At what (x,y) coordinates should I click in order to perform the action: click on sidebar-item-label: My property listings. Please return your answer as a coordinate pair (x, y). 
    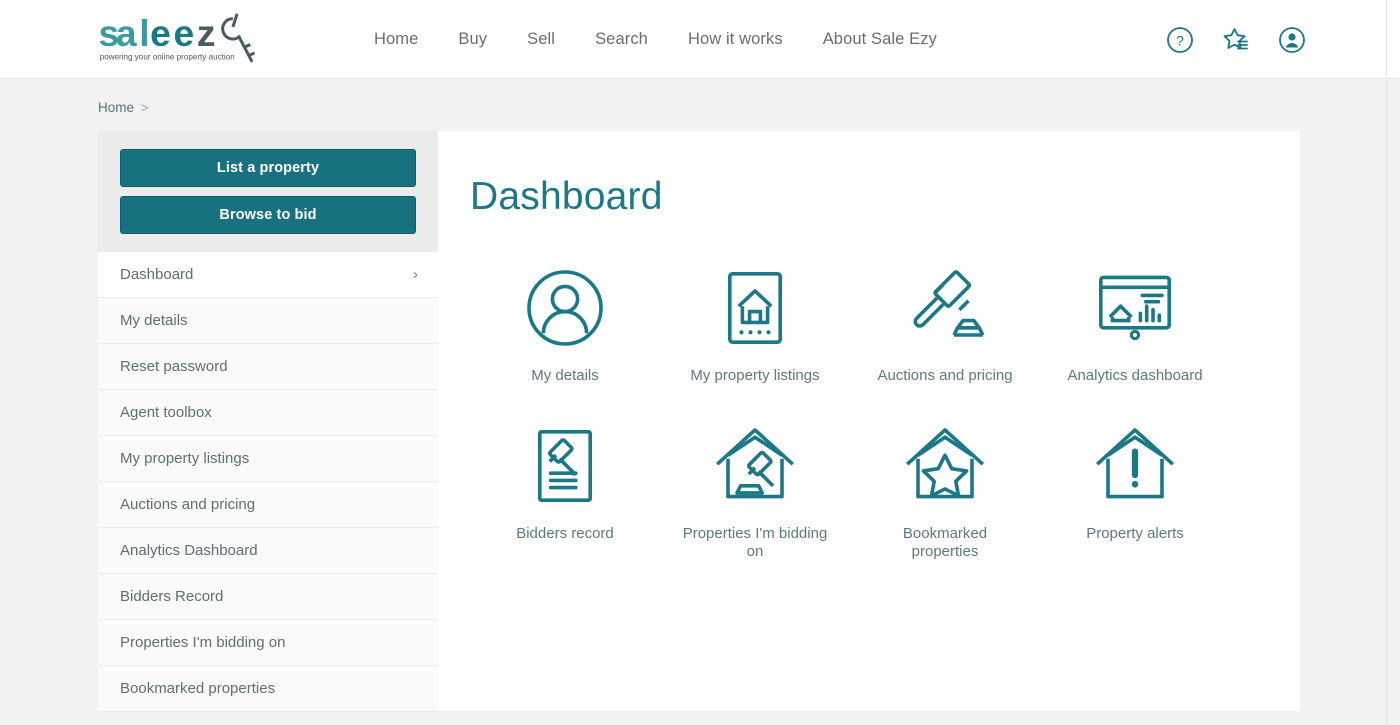
    Looking at the image, I should click on (185, 458).